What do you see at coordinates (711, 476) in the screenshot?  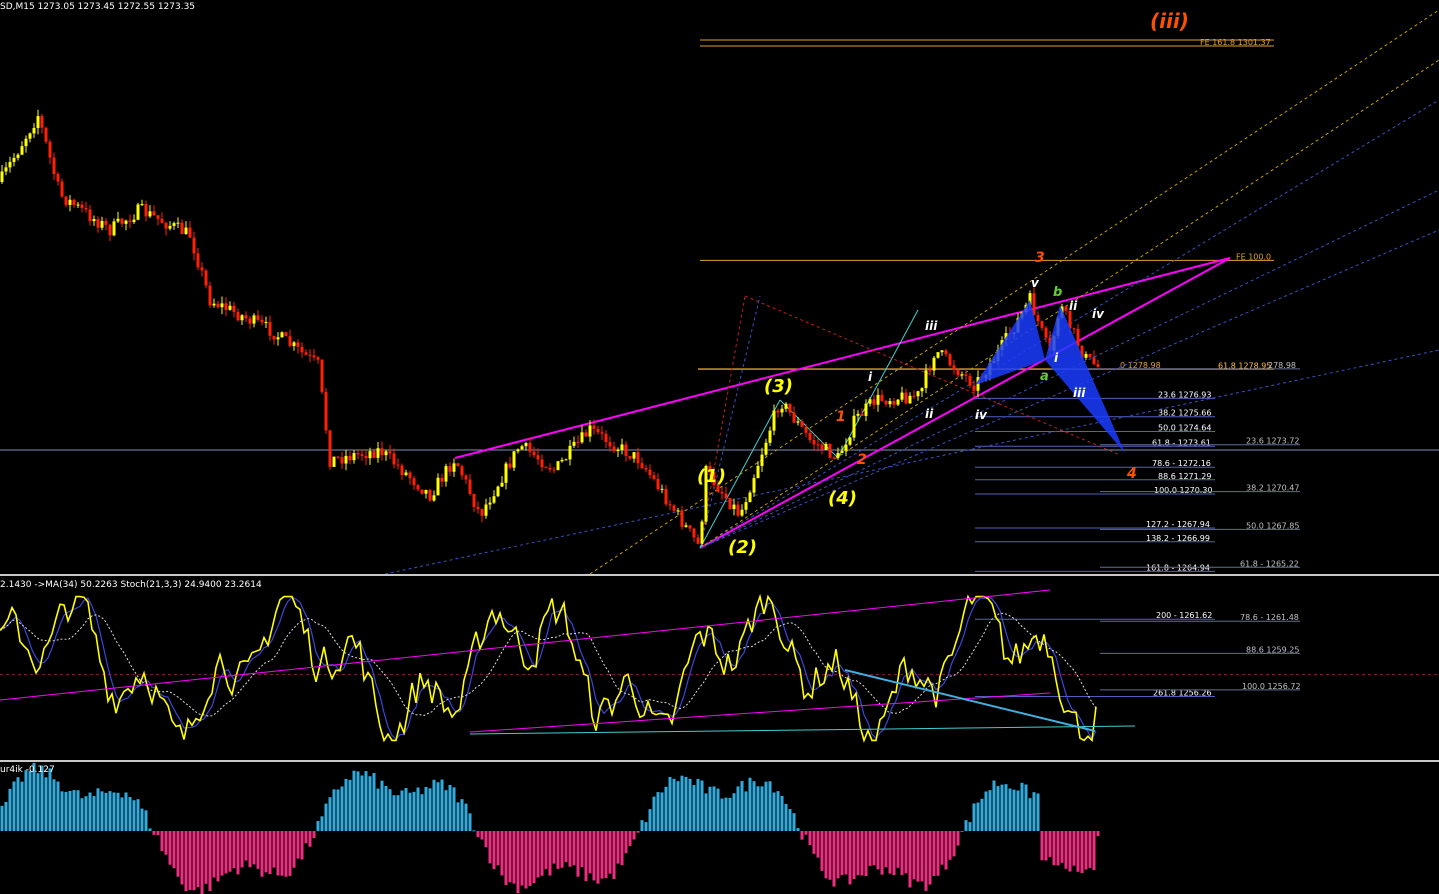 I see `wave-label: (1)` at bounding box center [711, 476].